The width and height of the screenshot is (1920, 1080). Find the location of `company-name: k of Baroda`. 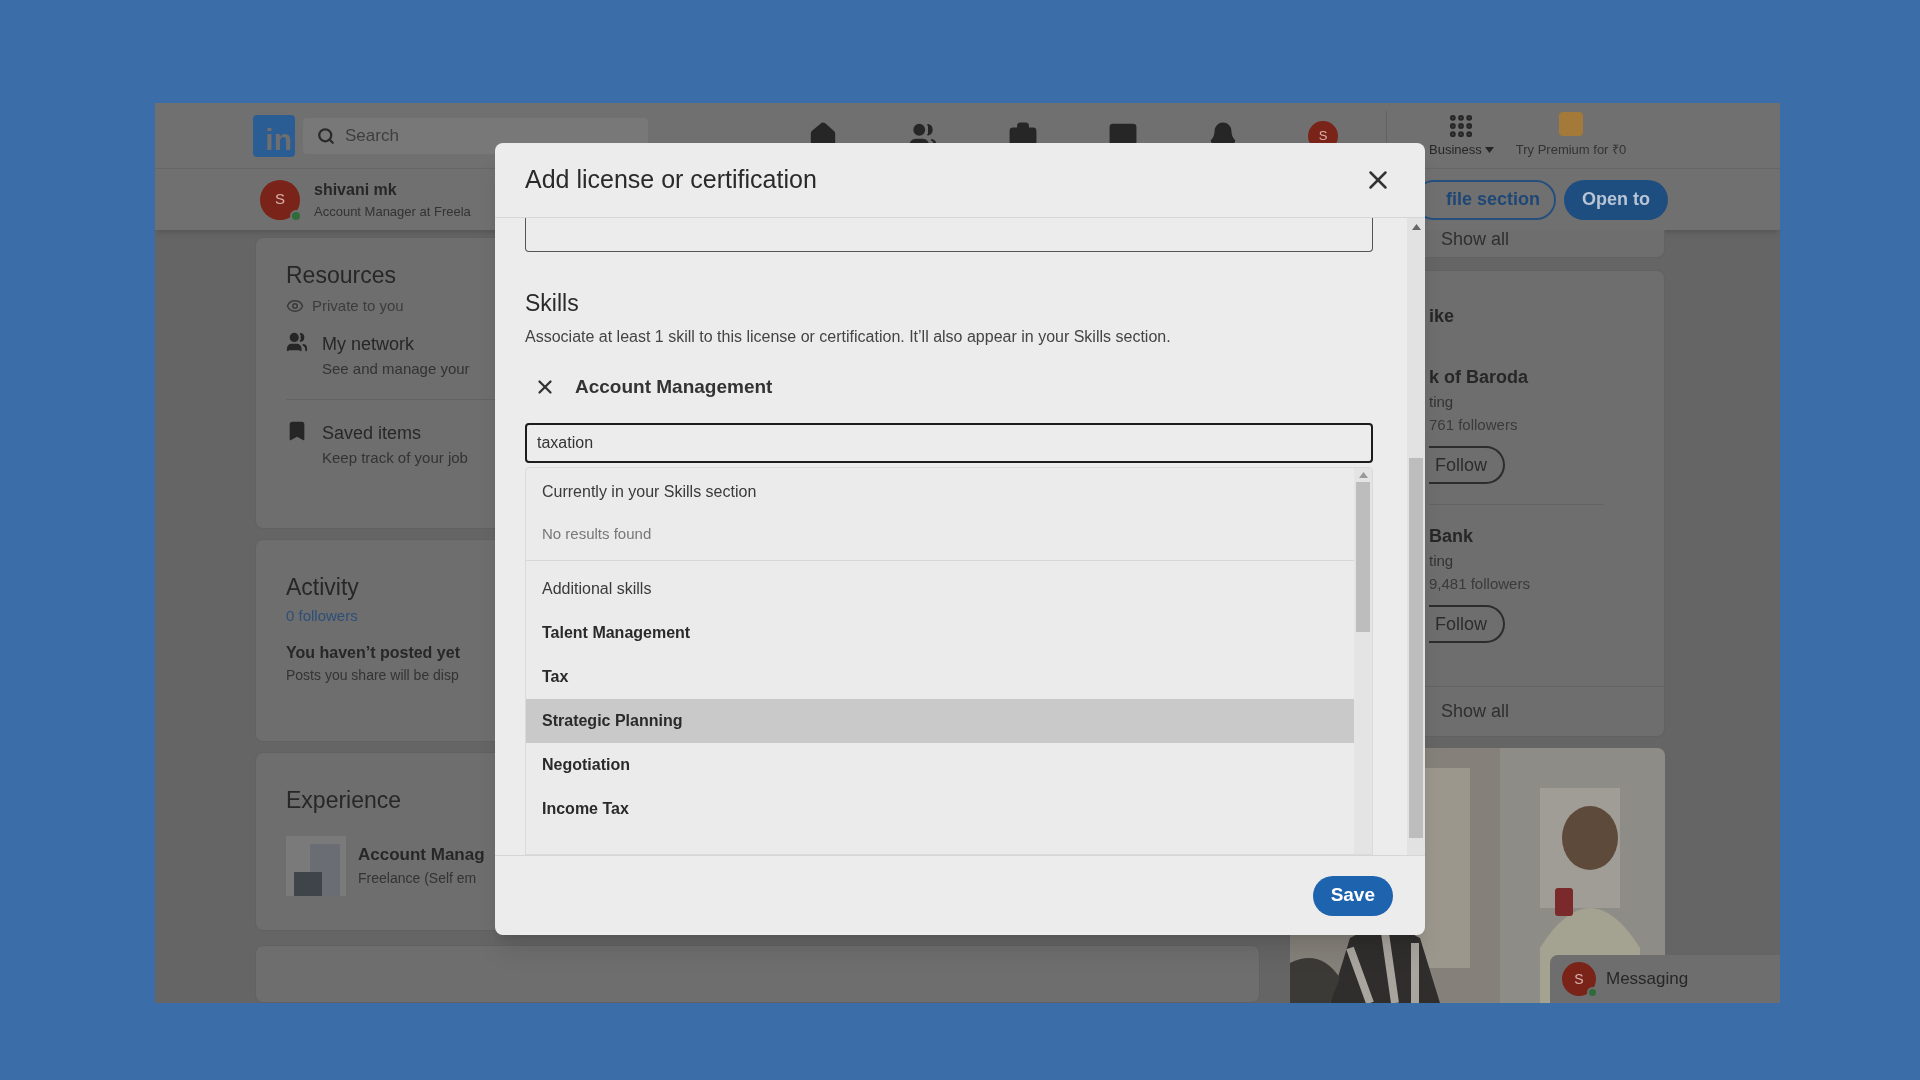

company-name: k of Baroda is located at coordinates (1516, 377).